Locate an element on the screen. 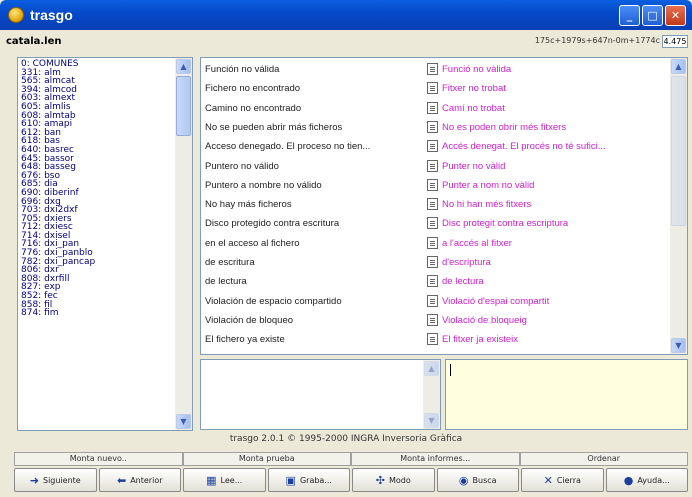 Image resolution: width=692 pixels, height=497 pixels. source-text: Función no válida is located at coordinates (242, 69).